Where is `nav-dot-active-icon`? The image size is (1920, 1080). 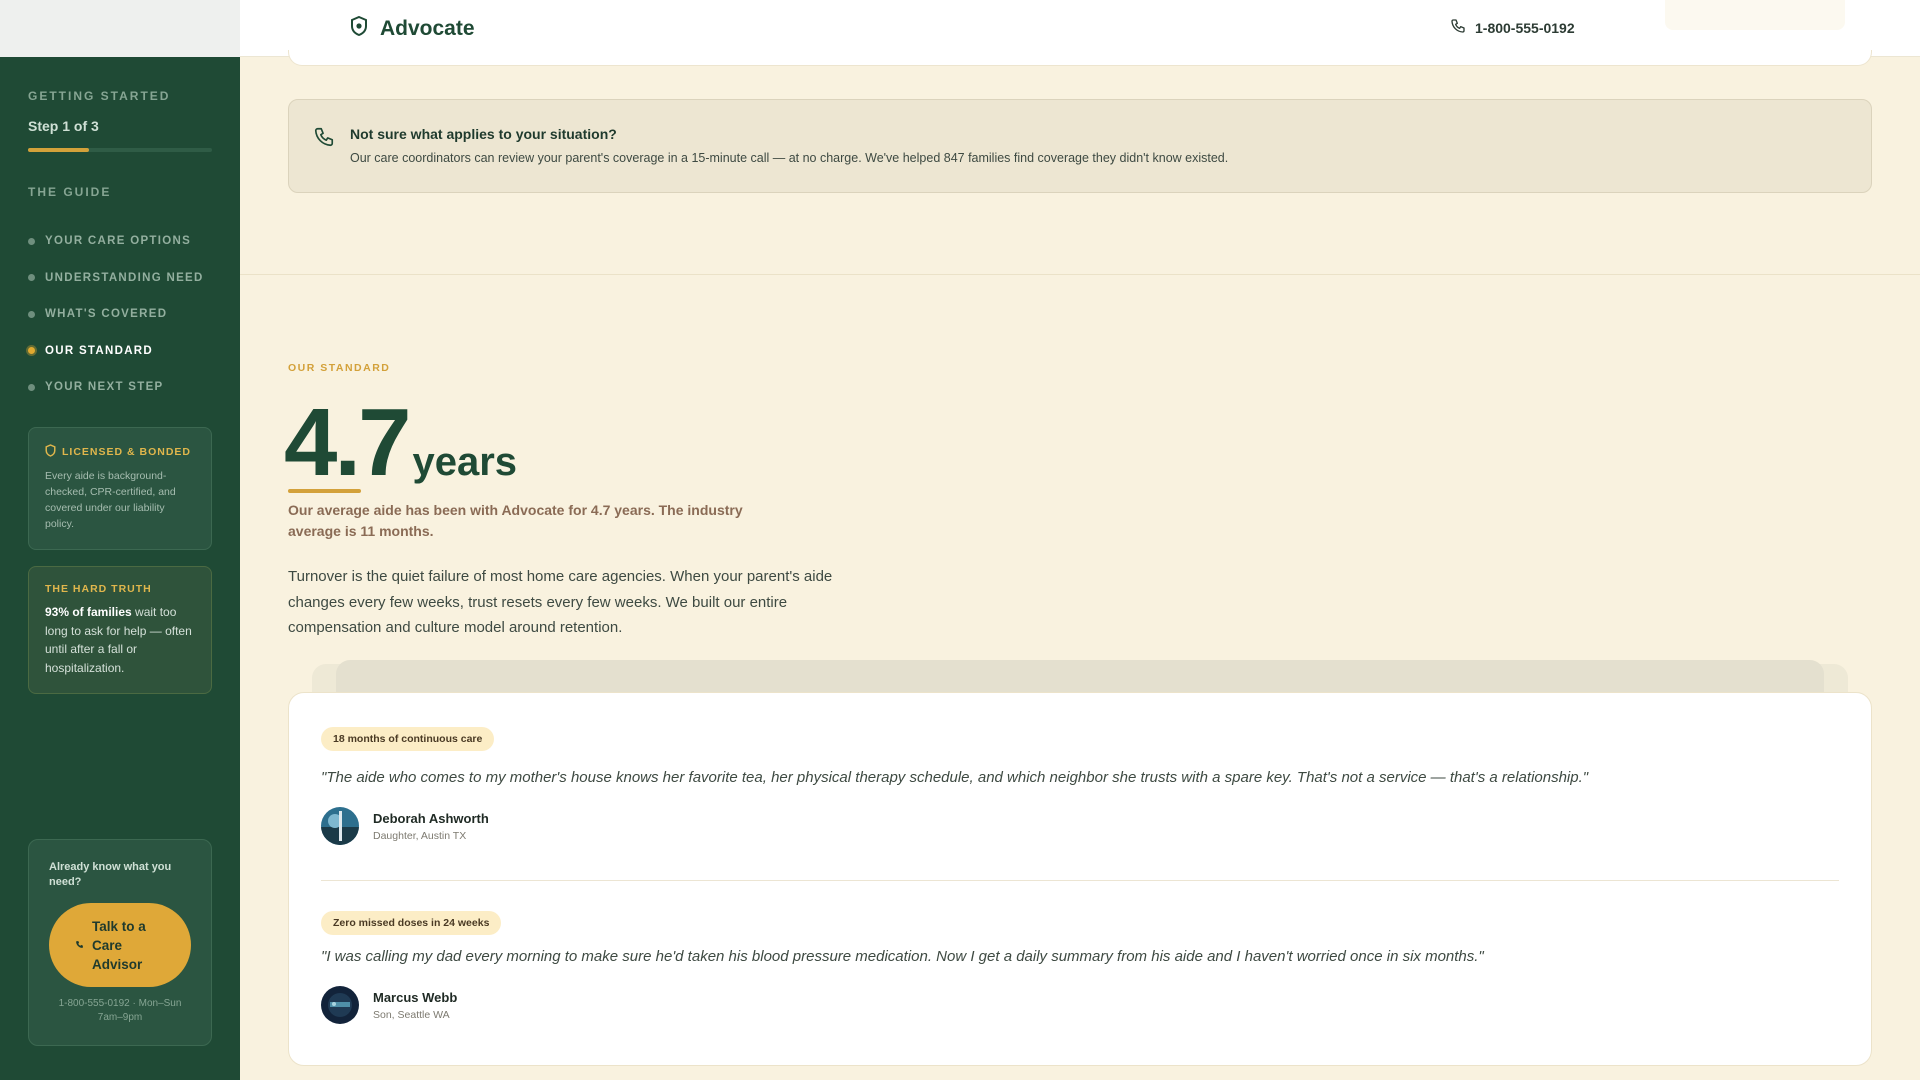 nav-dot-active-icon is located at coordinates (31, 351).